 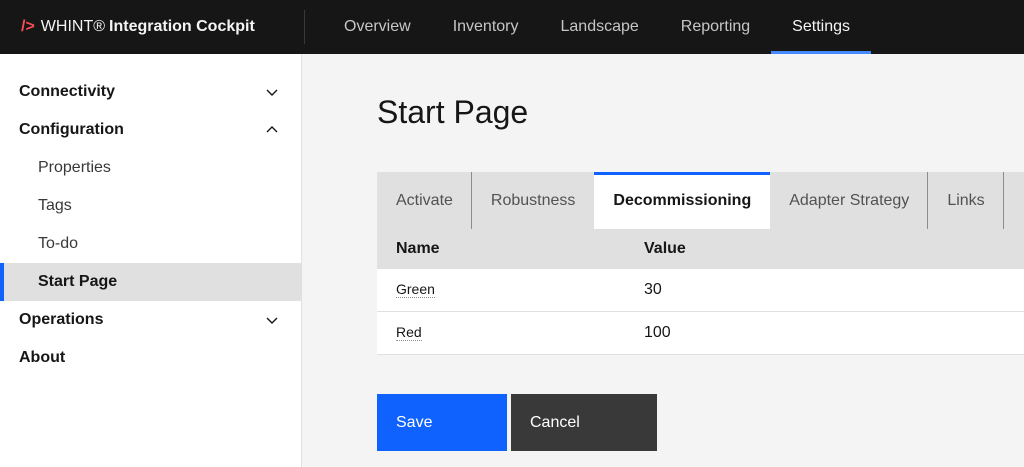 What do you see at coordinates (150, 92) in the screenshot?
I see `sidebar-item-connectivity: Connectivity` at bounding box center [150, 92].